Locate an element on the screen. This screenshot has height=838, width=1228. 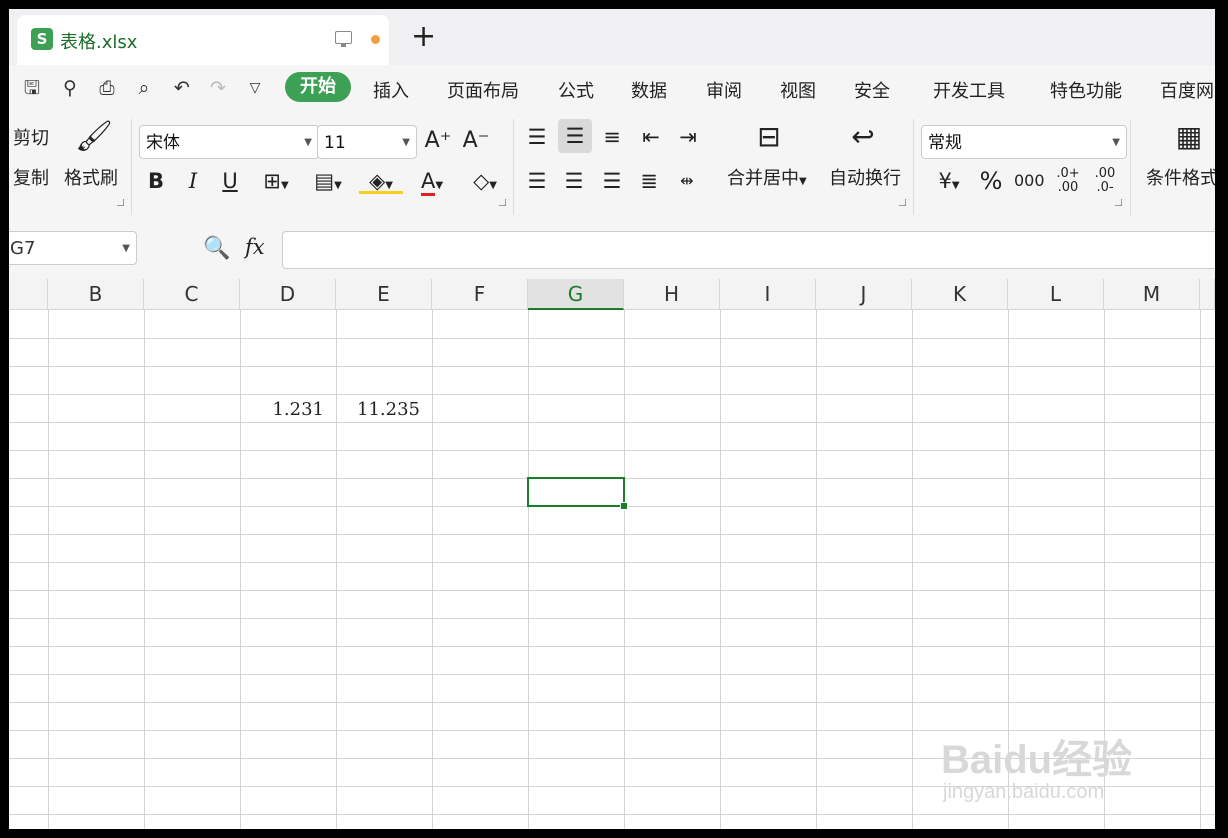
increase-indent-icon: ⇥ is located at coordinates (688, 137).